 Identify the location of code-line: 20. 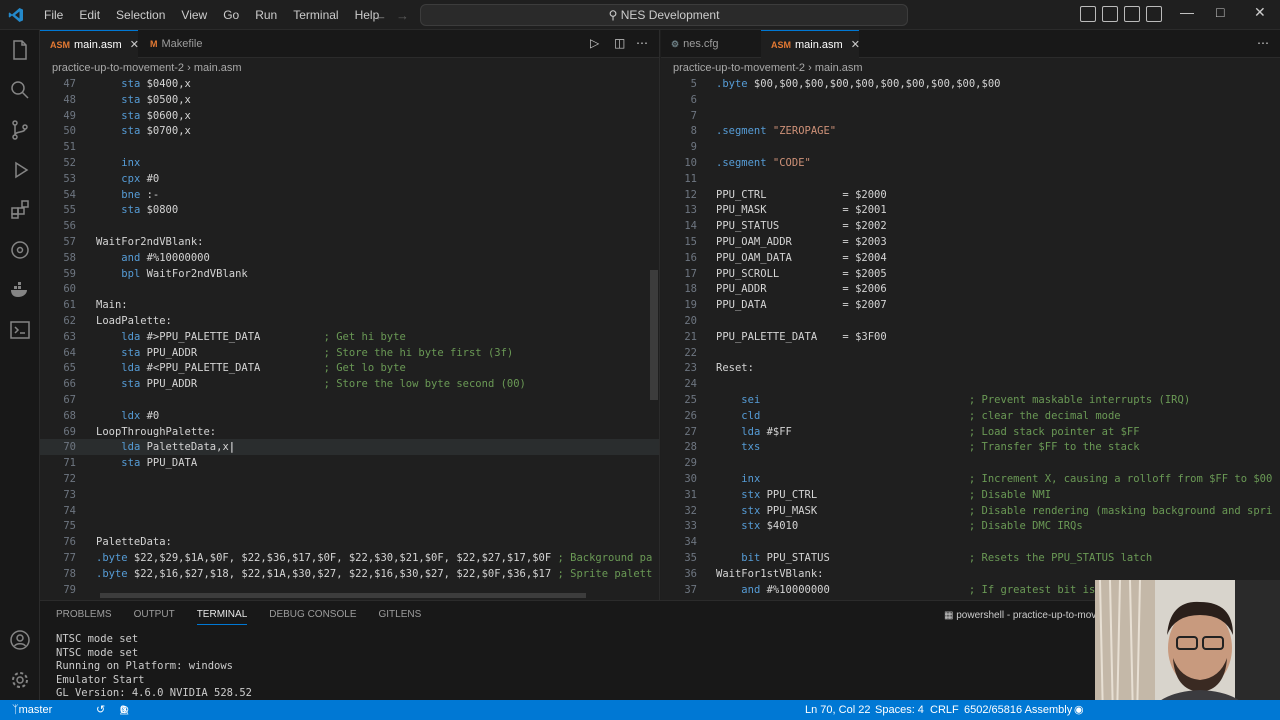
(970, 321).